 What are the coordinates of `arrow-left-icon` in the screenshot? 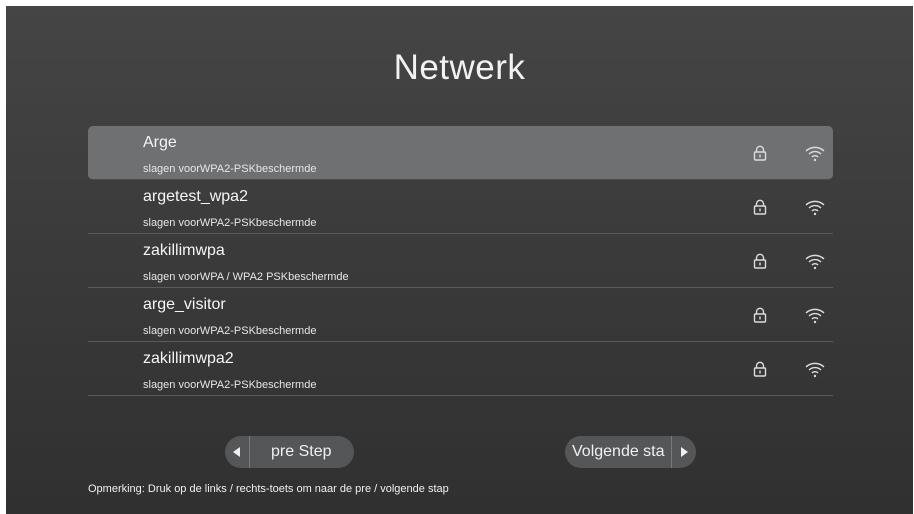 It's located at (237, 452).